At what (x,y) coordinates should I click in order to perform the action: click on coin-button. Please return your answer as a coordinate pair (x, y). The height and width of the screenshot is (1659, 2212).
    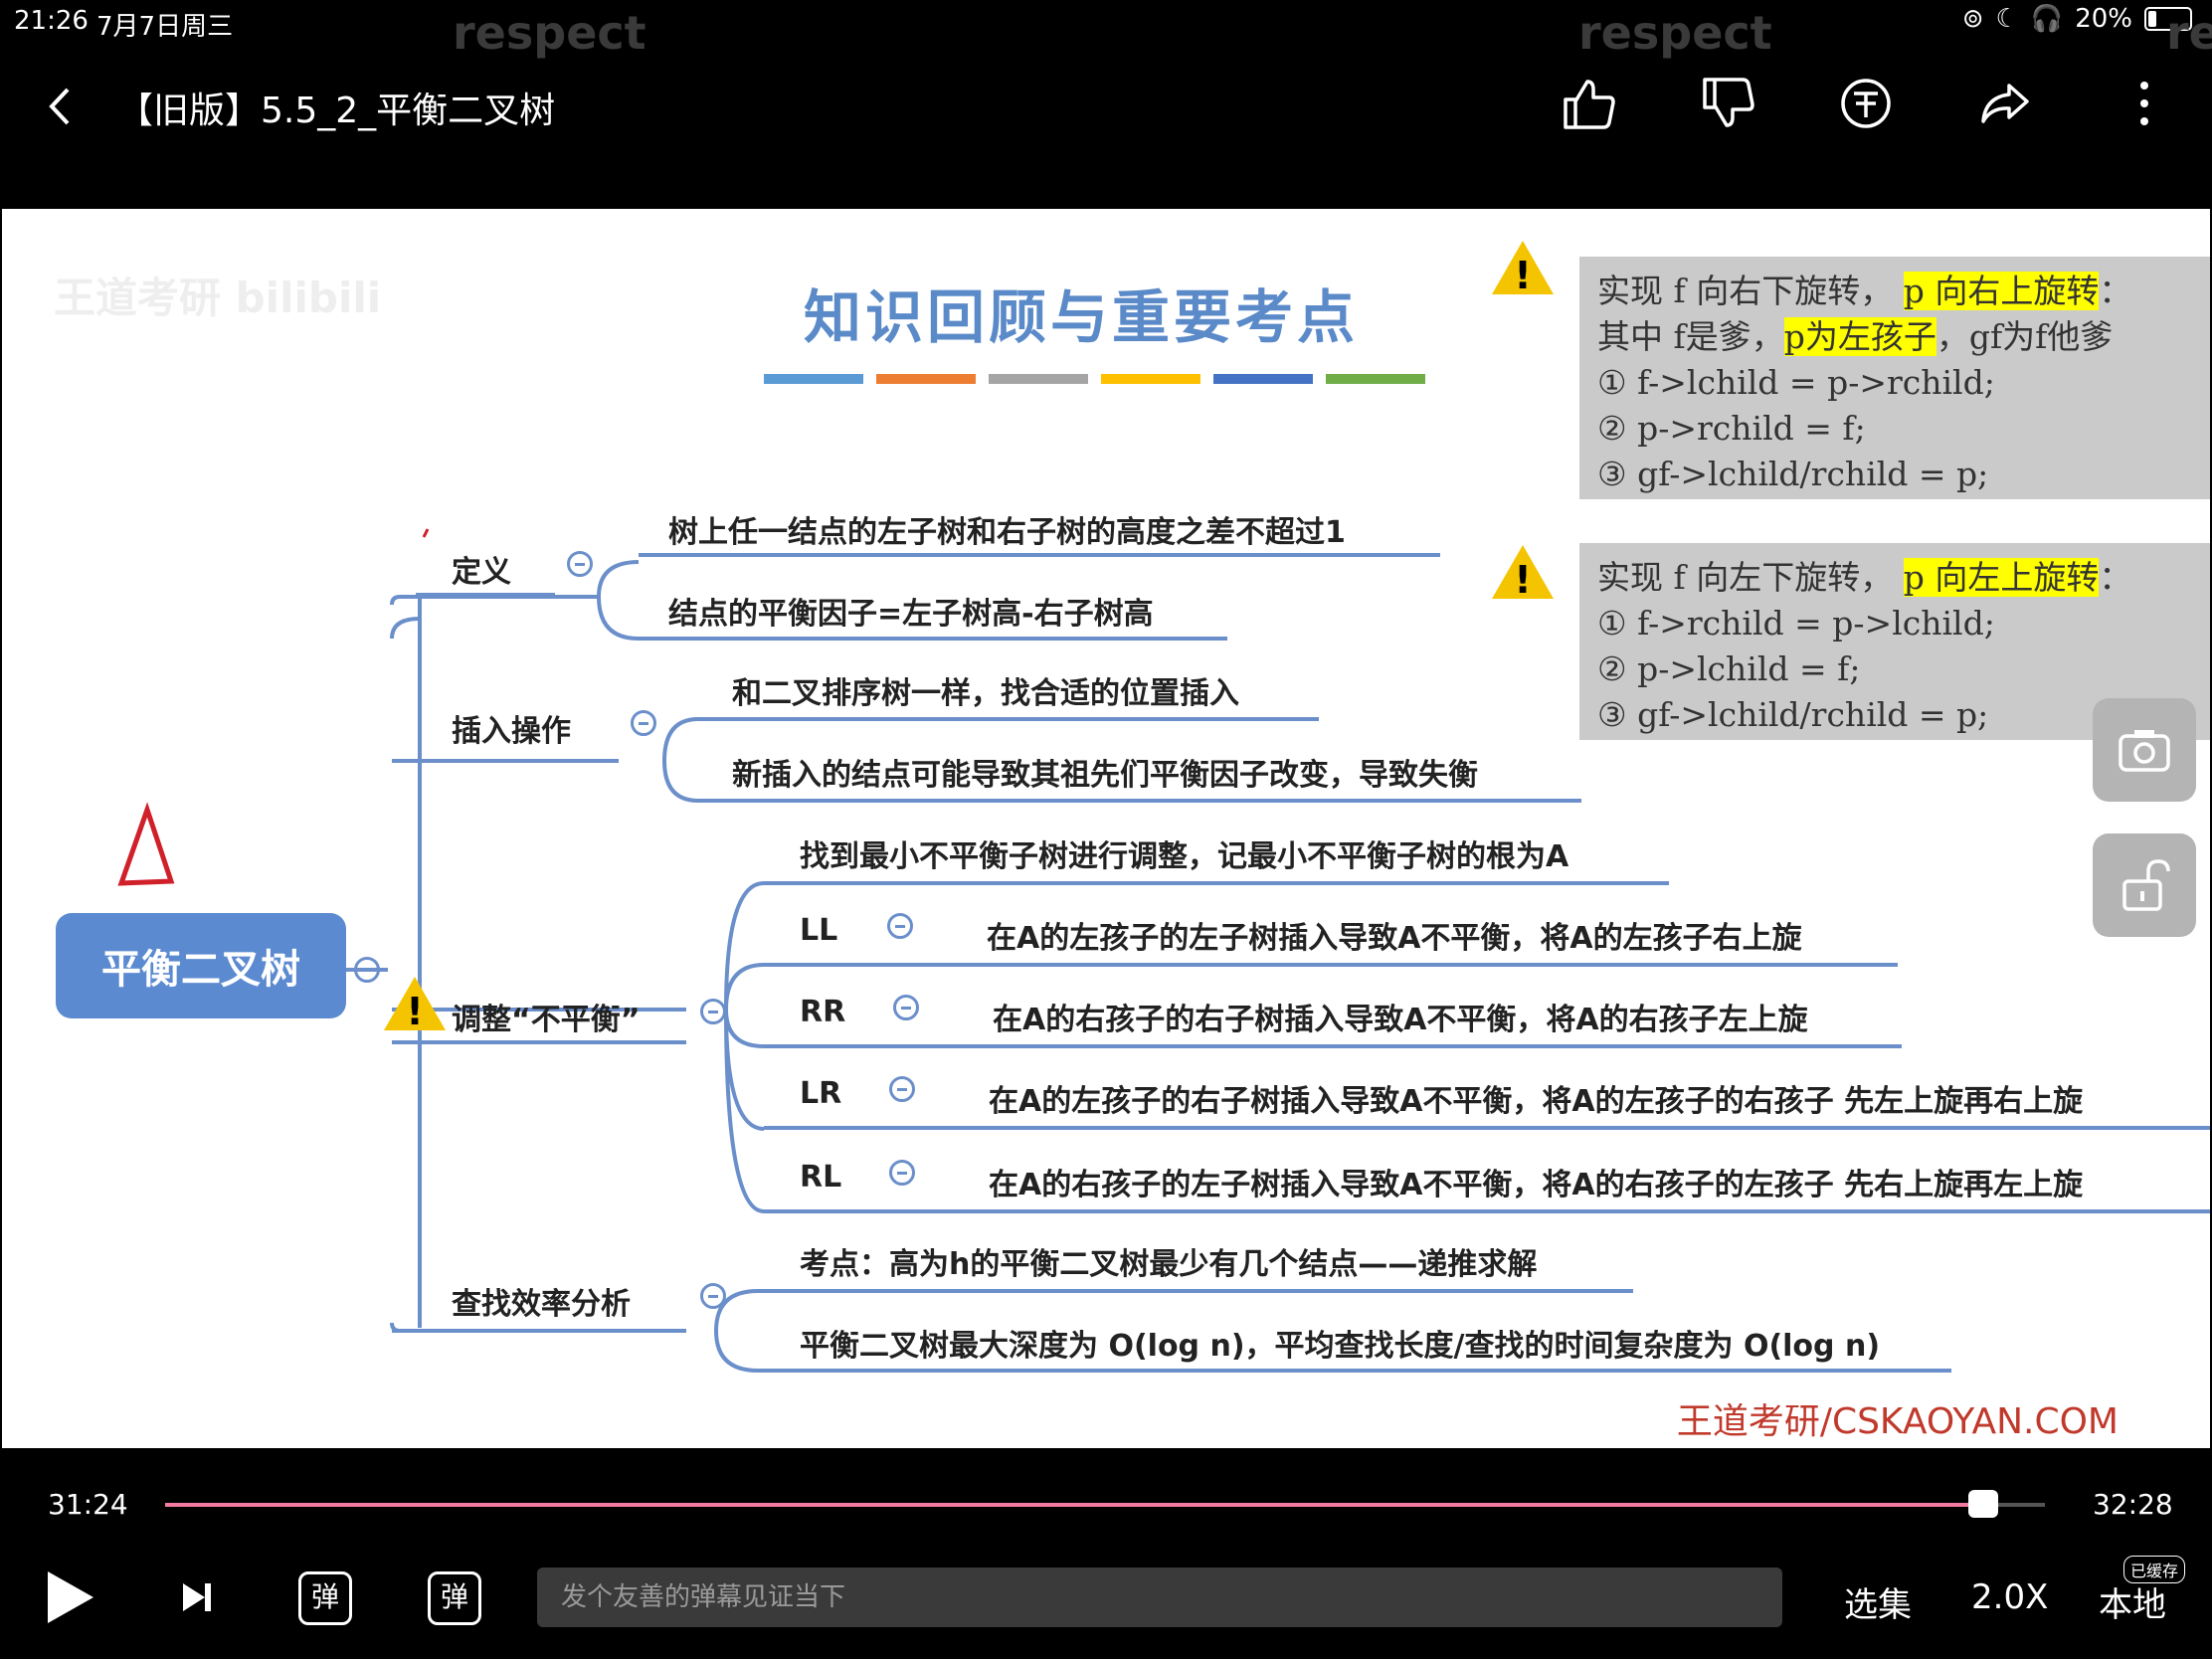
    Looking at the image, I should click on (1866, 103).